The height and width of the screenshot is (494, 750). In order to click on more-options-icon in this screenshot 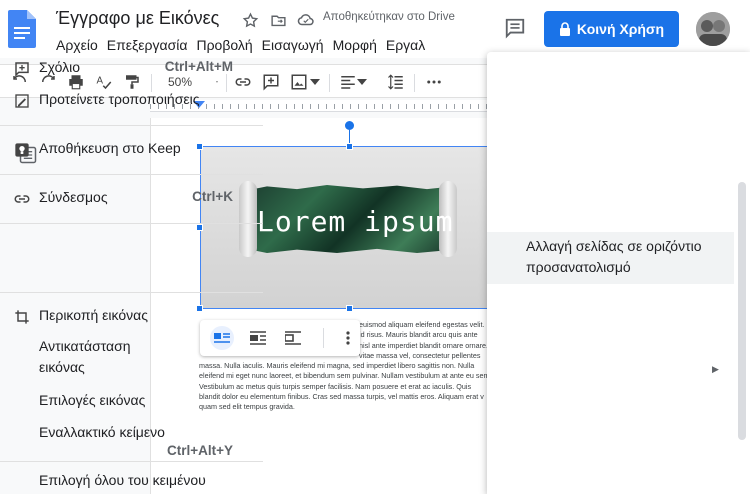, I will do `click(434, 82)`.